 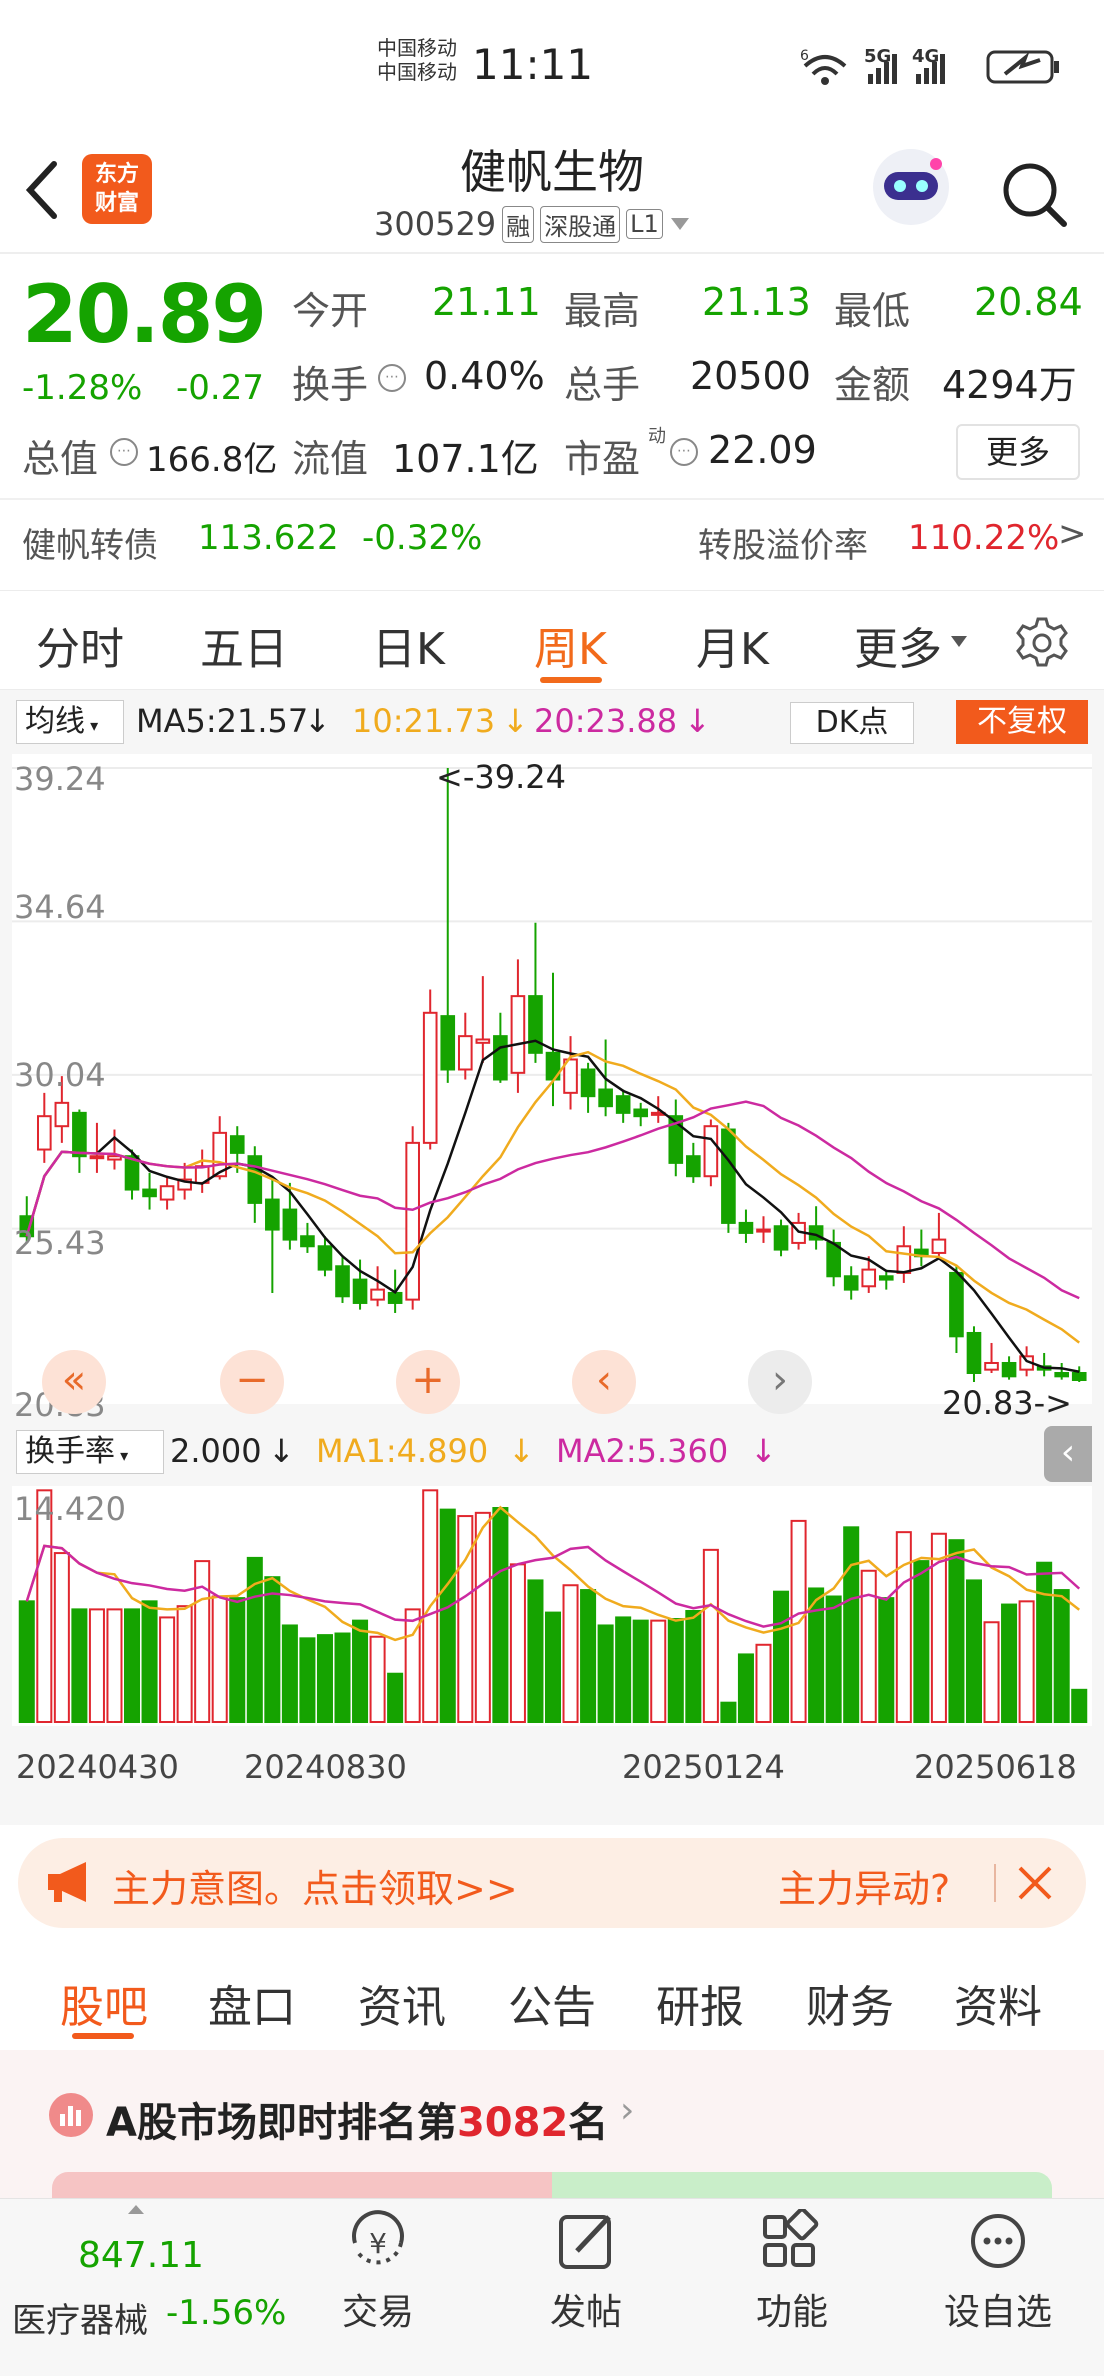 I want to click on tab-intraday: 分时, so click(x=80, y=645).